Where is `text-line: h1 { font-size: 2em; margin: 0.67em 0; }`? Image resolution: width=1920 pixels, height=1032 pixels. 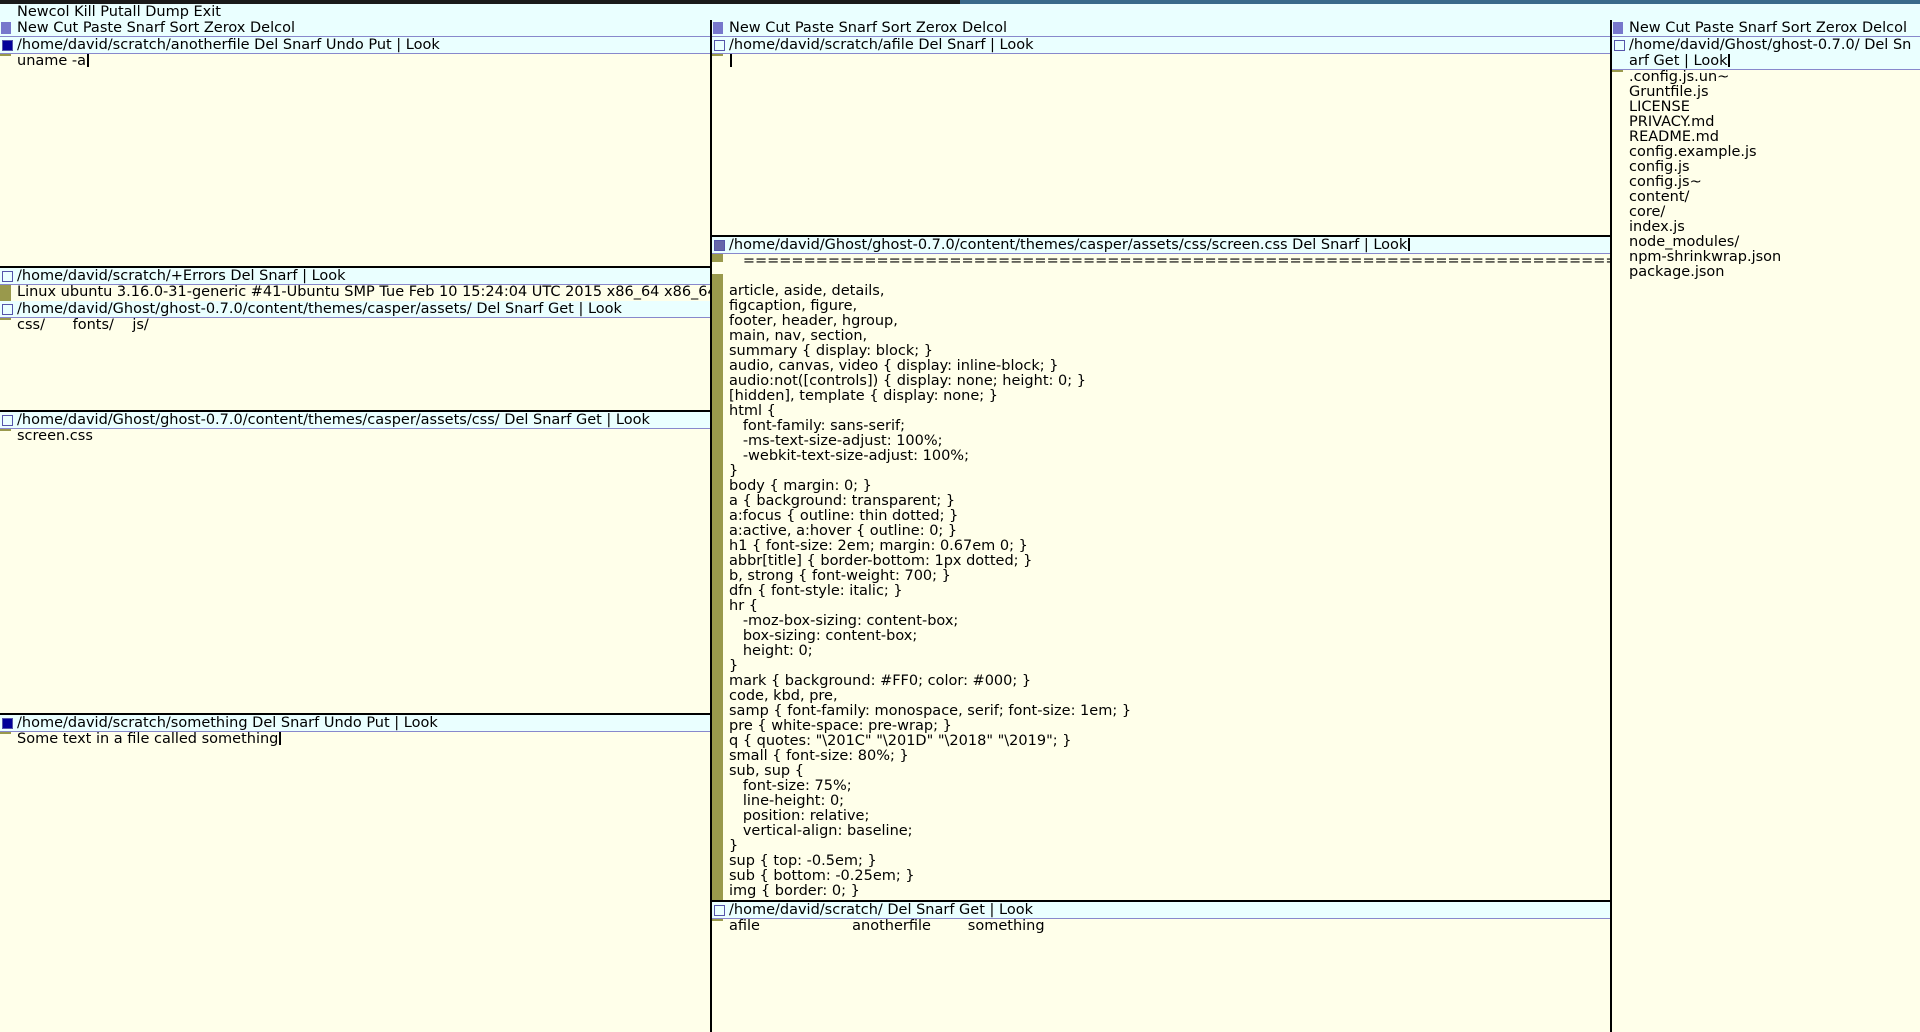
text-line: h1 { font-size: 2em; margin: 0.67em 0; } is located at coordinates (1169, 546).